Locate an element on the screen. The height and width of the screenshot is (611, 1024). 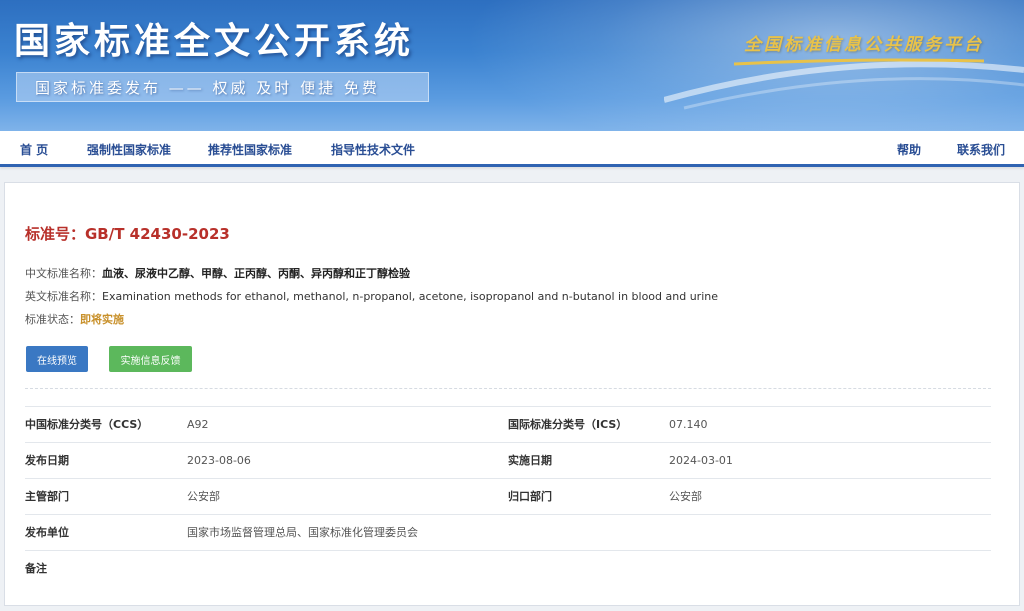
standard-number: 标准号：GB/T 42430-2023 is located at coordinates (127, 234).